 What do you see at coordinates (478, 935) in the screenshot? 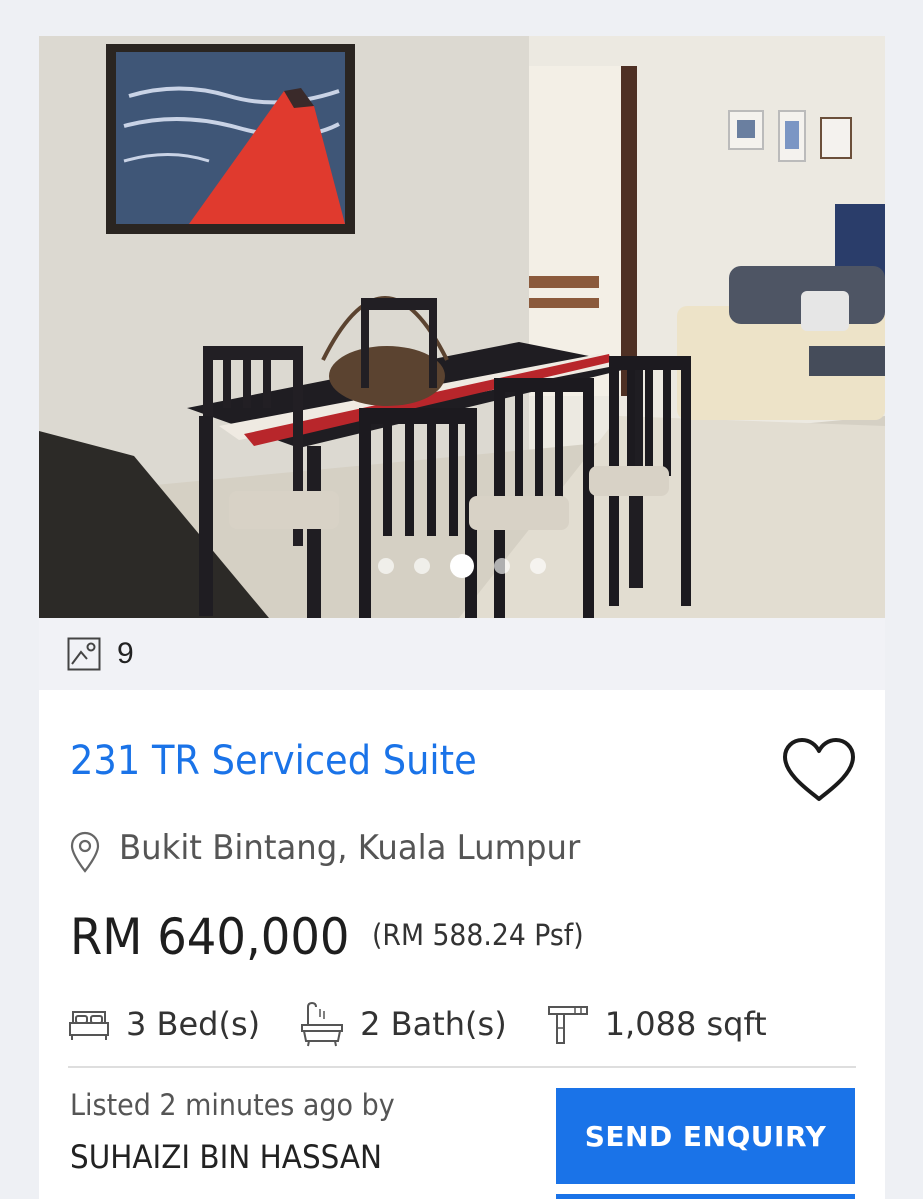
I see `listing-price-psf: (RM 588.24 Psf)` at bounding box center [478, 935].